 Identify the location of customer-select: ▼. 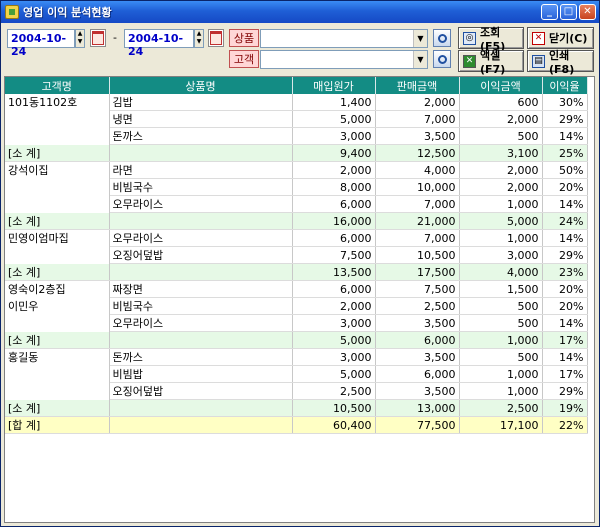
(344, 59).